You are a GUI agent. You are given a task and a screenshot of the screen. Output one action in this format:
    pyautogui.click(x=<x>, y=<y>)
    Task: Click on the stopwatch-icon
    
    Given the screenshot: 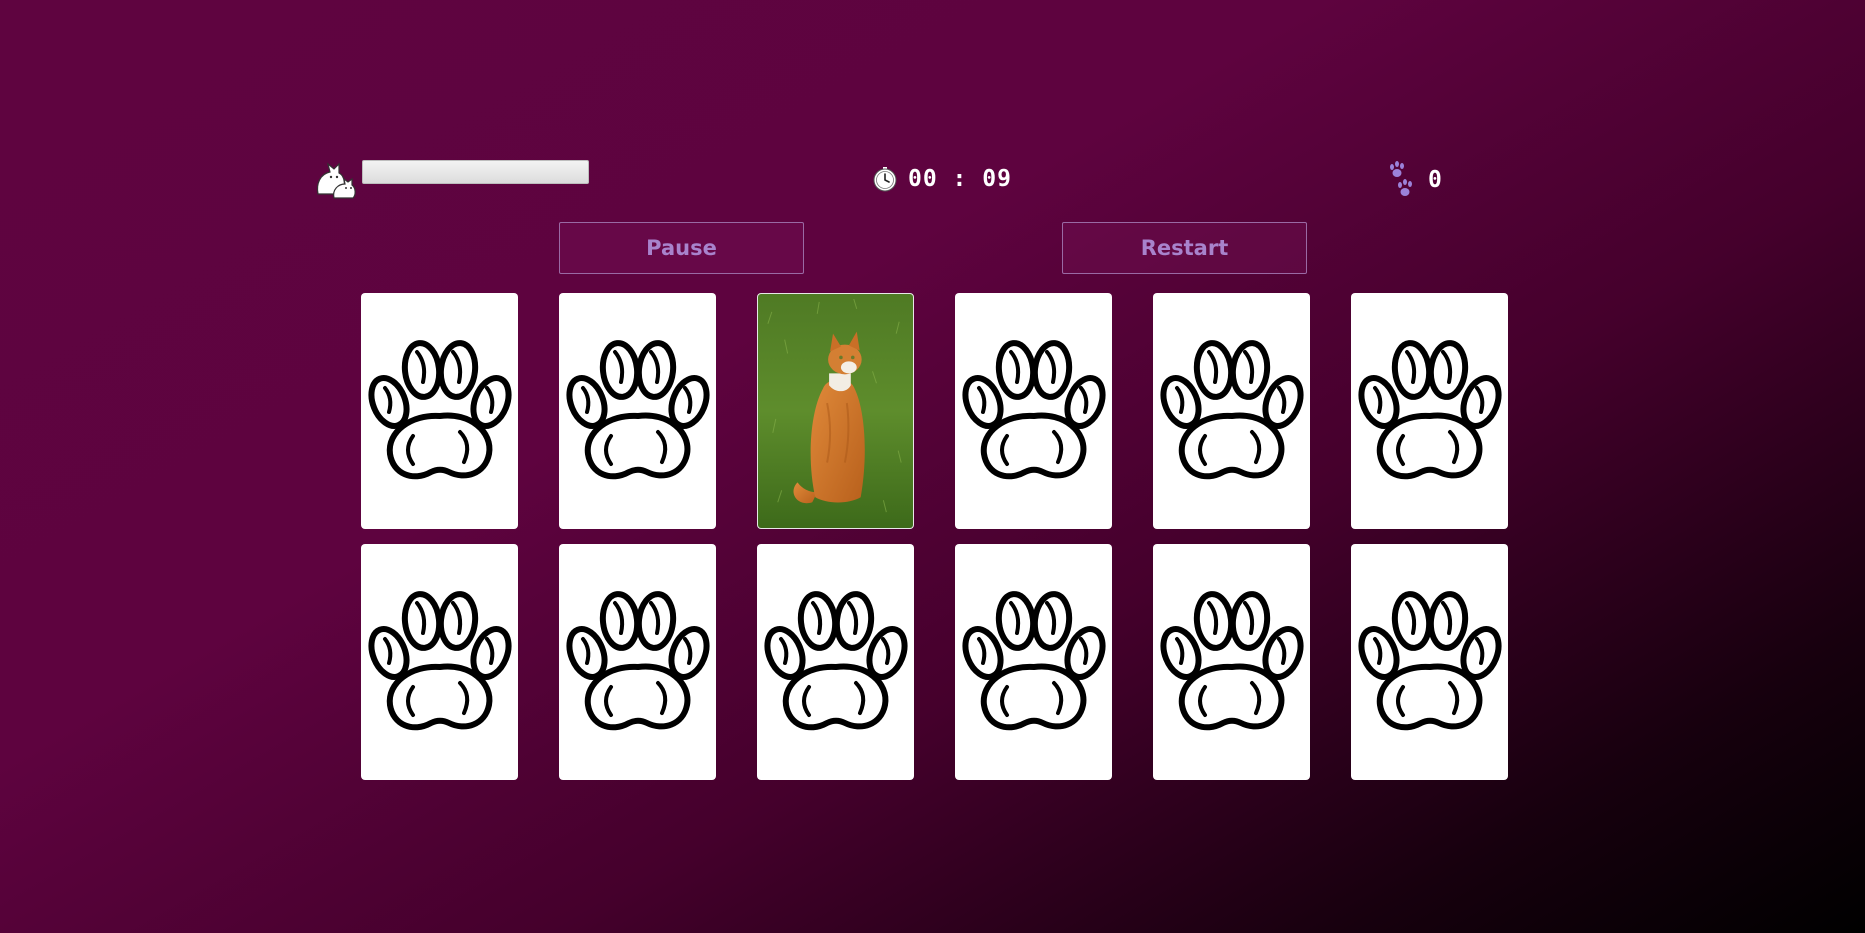 What is the action you would take?
    pyautogui.click(x=885, y=179)
    